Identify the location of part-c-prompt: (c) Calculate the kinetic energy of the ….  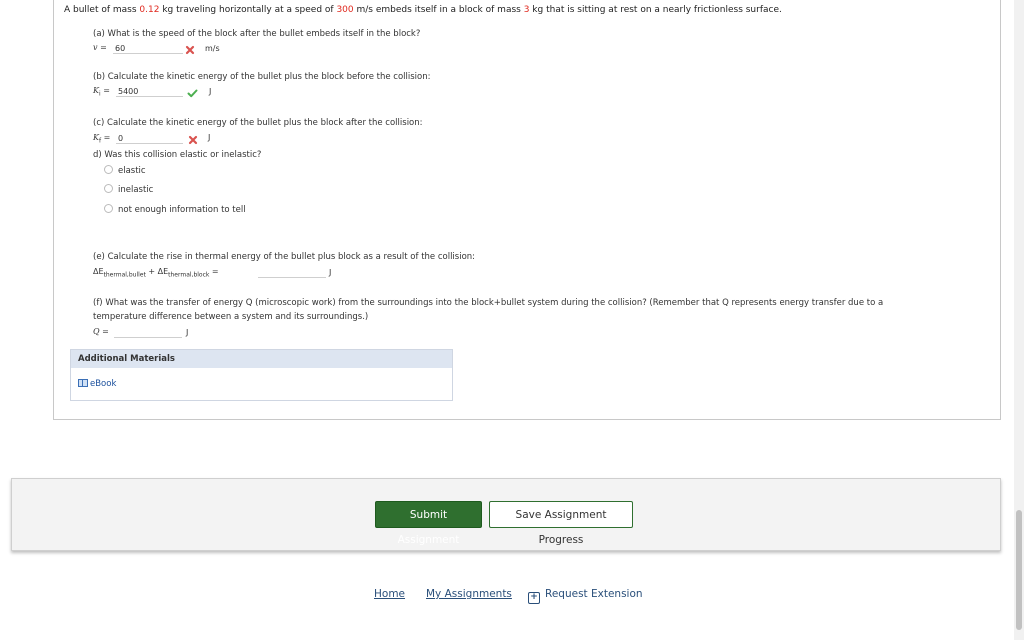
(258, 123).